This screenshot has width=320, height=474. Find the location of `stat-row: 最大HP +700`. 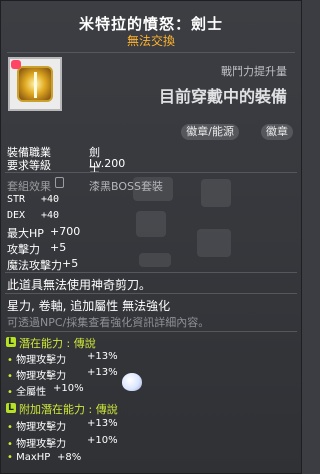

stat-row: 最大HP +700 is located at coordinates (43, 233).